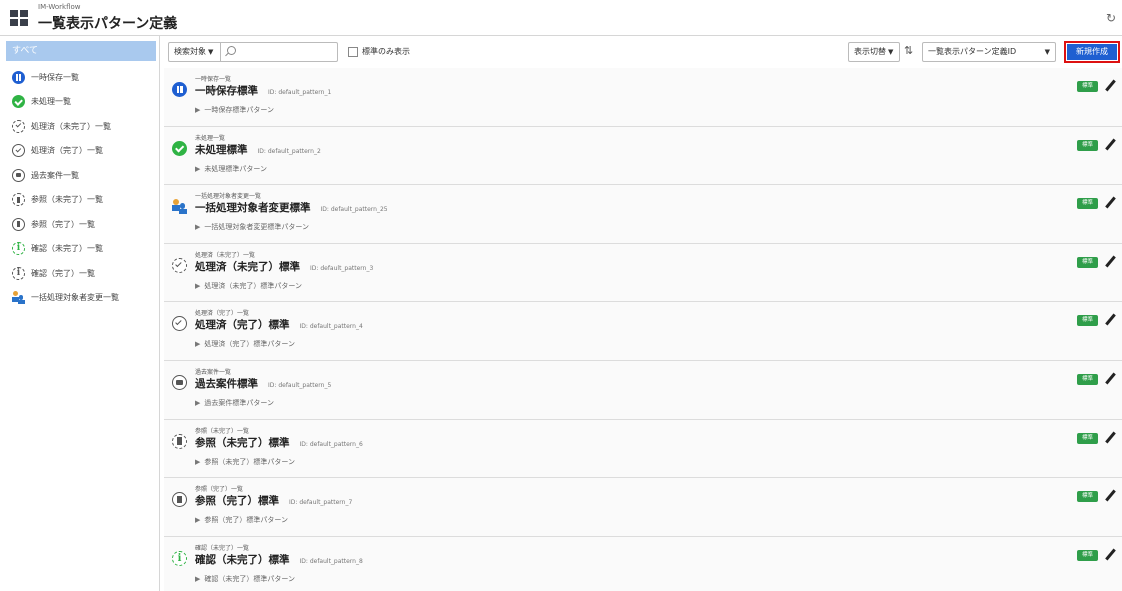 Image resolution: width=1122 pixels, height=591 pixels. Describe the element at coordinates (237, 501) in the screenshot. I see `item-title-text: 参照（完了）標準` at that location.